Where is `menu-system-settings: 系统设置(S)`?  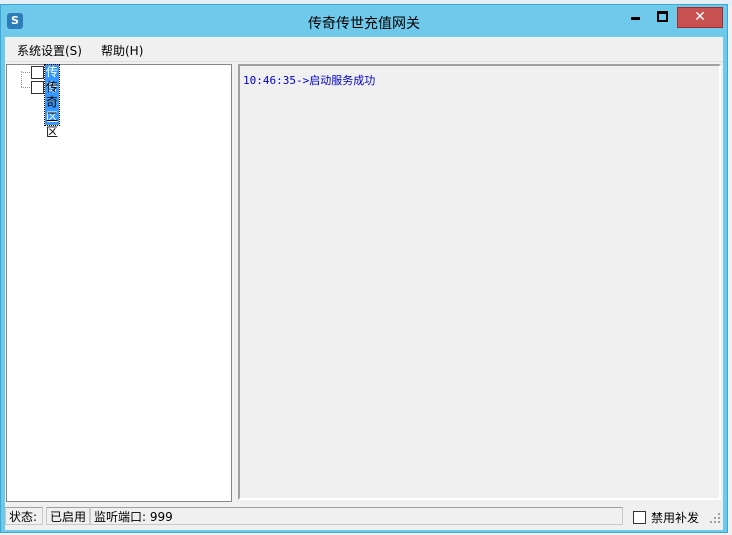
menu-system-settings: 系统设置(S) is located at coordinates (49, 50).